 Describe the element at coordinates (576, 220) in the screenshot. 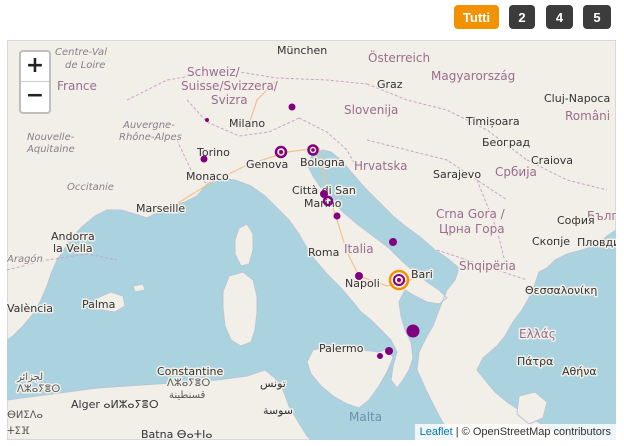

I see `label-sofia: София` at that location.